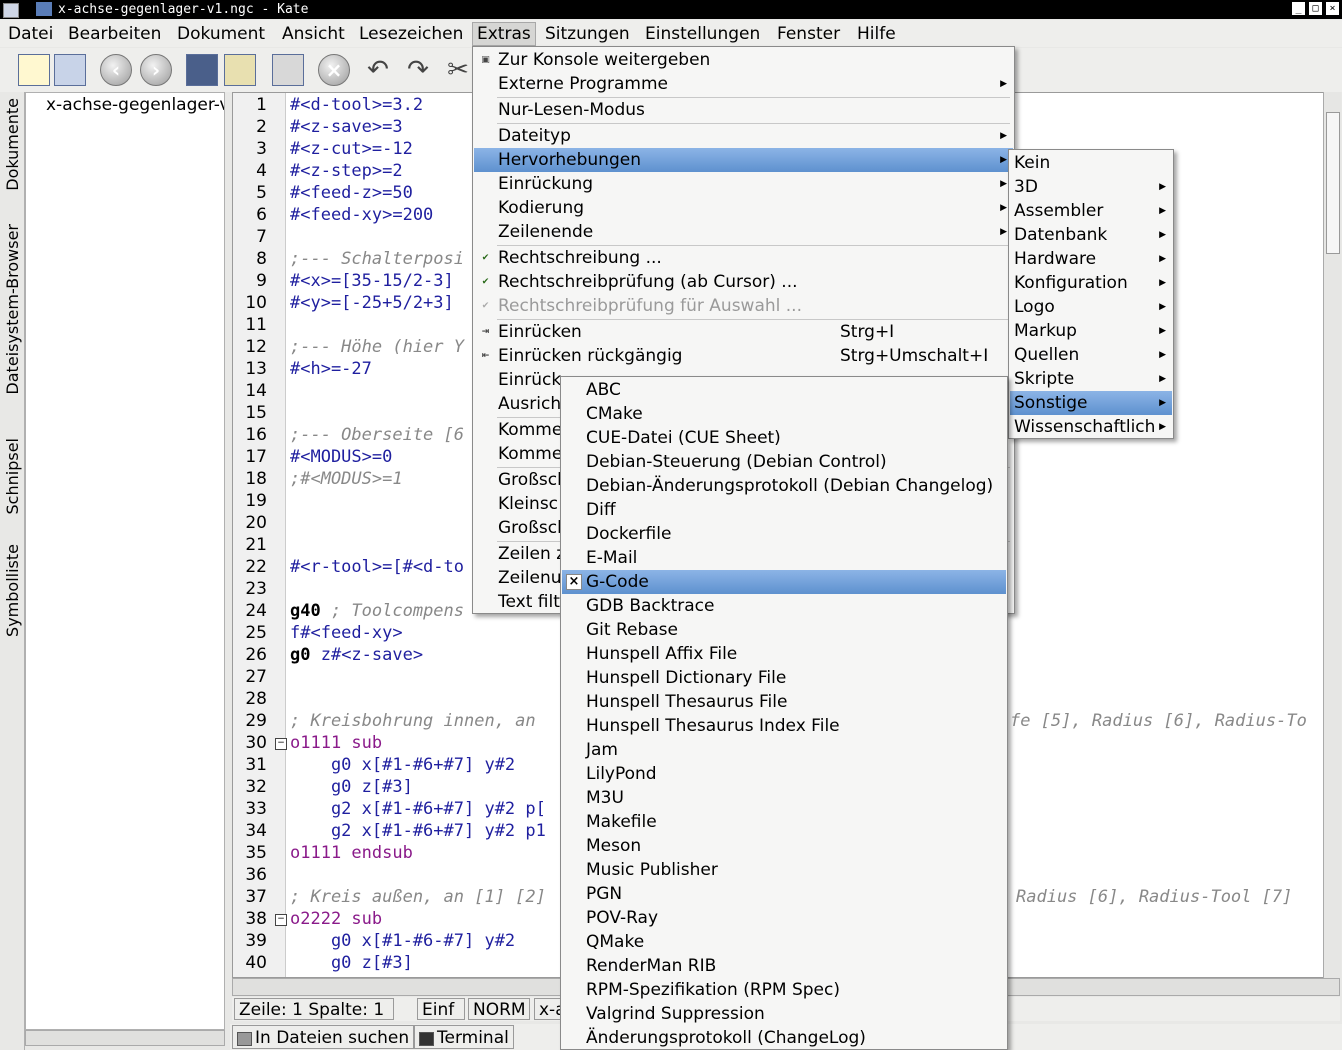 Image resolution: width=1342 pixels, height=1050 pixels. I want to click on menu-fenster: Fenster, so click(808, 34).